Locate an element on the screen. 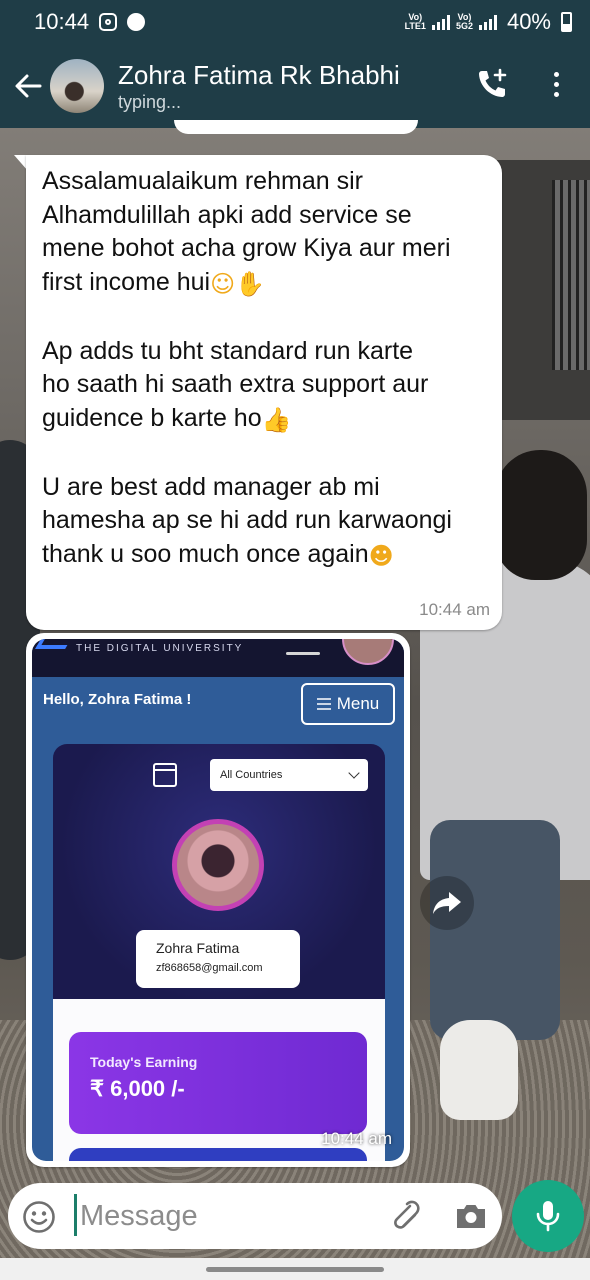 This screenshot has height=1280, width=590. home-gesture-handle is located at coordinates (295, 1269).